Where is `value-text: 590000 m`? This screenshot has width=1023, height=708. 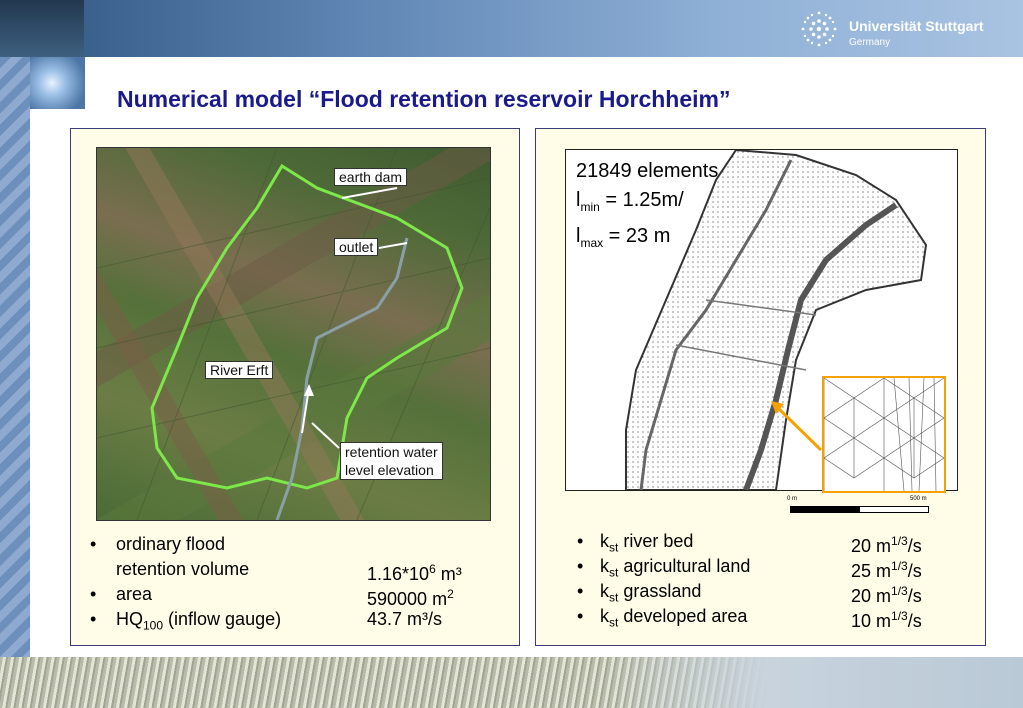
value-text: 590000 m is located at coordinates (407, 599).